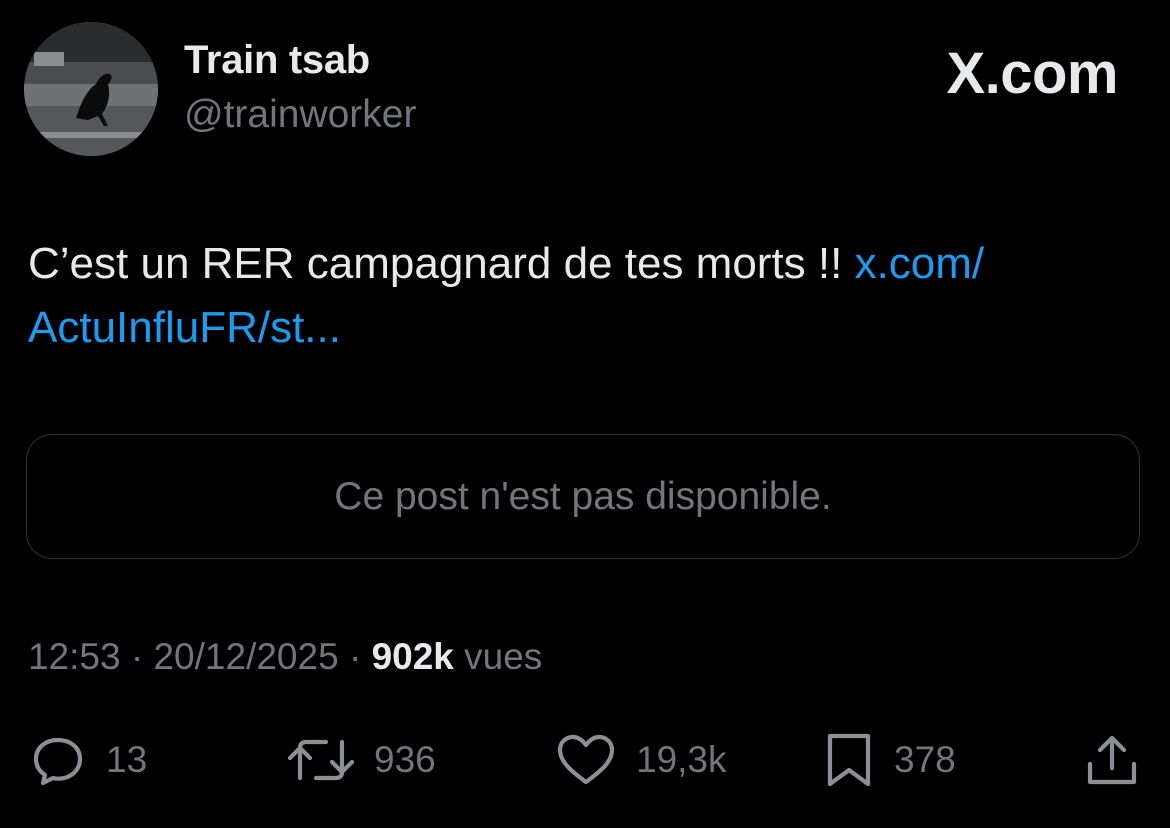 The image size is (1170, 828). I want to click on views-label: vues, so click(498, 656).